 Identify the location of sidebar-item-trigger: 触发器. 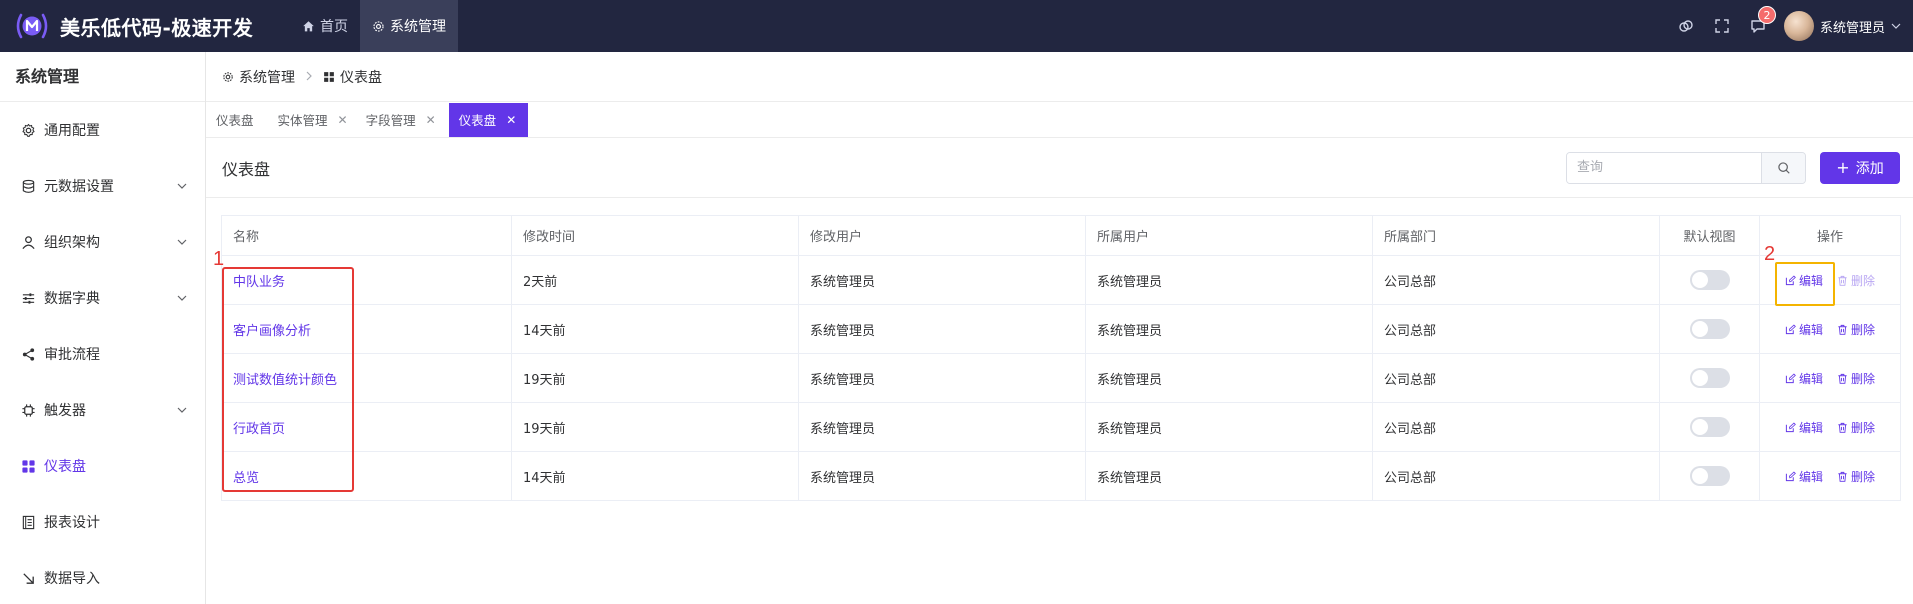
(102, 410).